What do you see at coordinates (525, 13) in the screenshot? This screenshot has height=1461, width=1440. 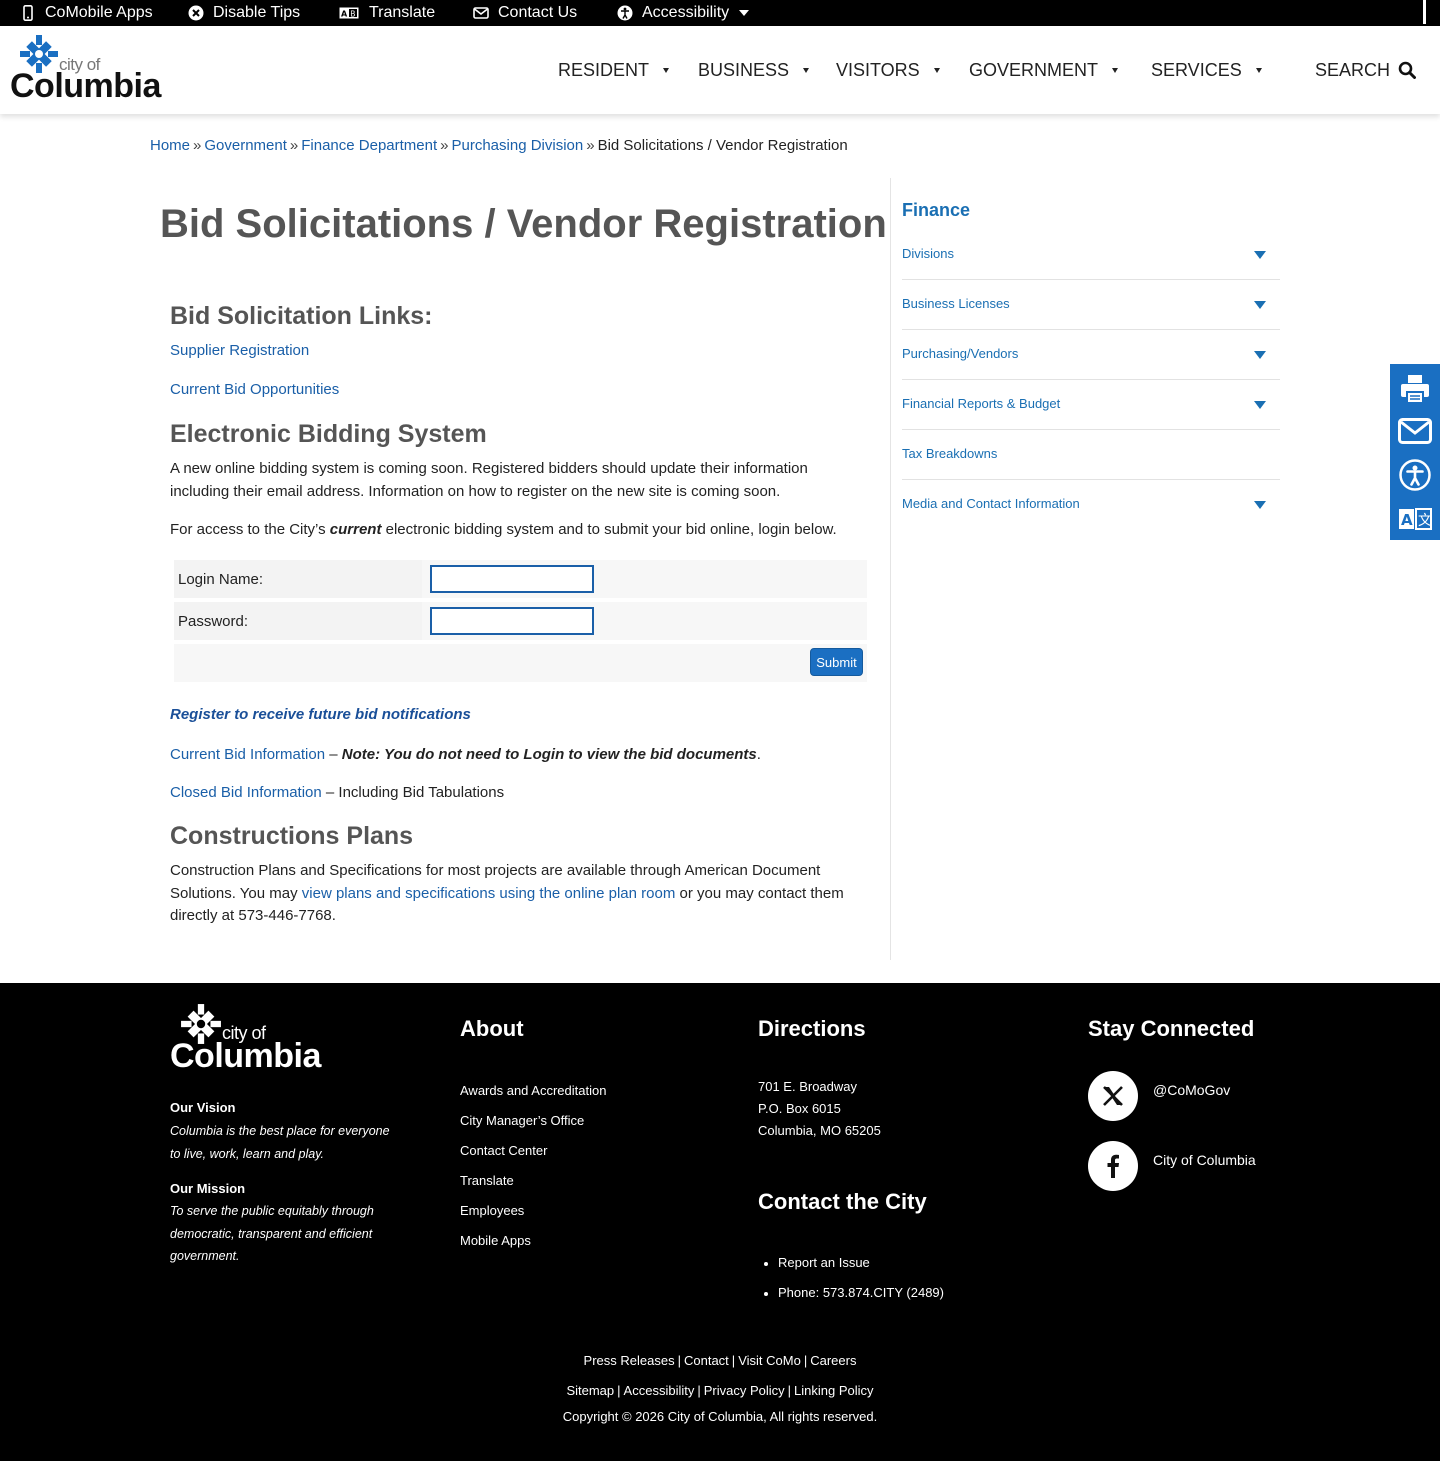 I see `contact-us-link: Contact Us` at bounding box center [525, 13].